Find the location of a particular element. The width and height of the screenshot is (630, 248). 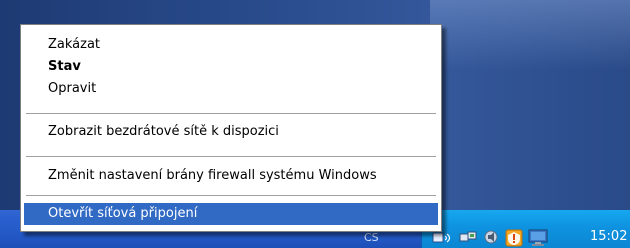

menu-item-disable: Zakázat is located at coordinates (231, 45).